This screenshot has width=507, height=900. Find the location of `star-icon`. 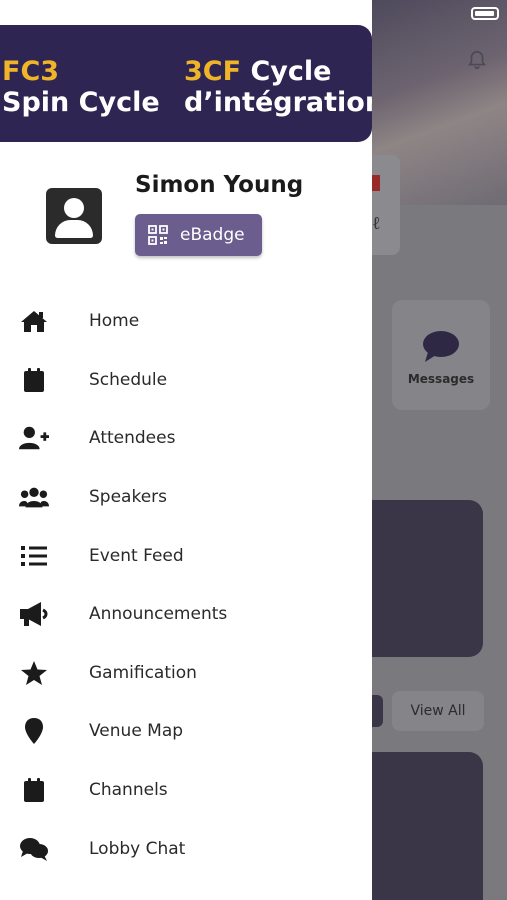

star-icon is located at coordinates (34, 673).